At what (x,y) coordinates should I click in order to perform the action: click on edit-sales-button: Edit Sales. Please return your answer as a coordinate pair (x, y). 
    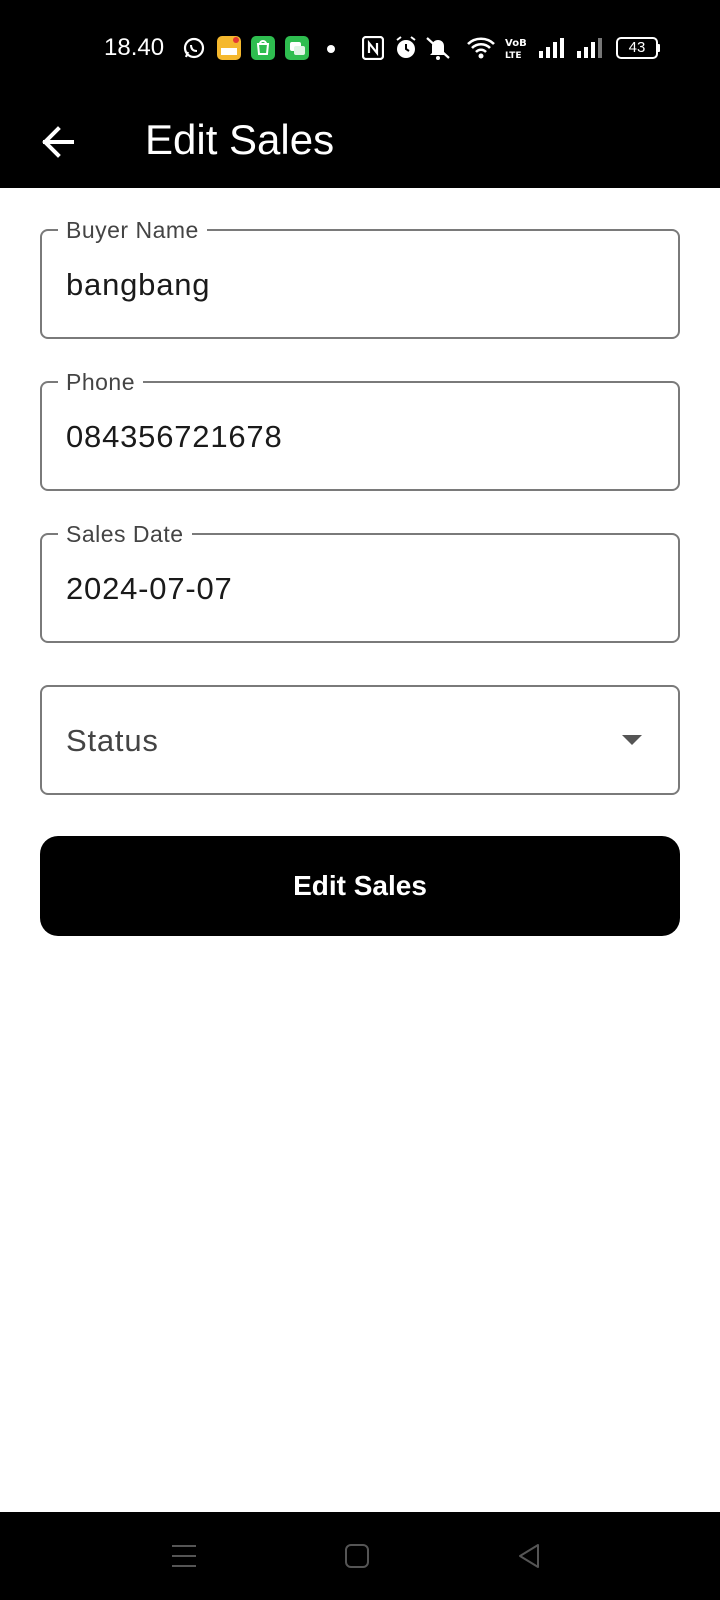
    Looking at the image, I should click on (360, 886).